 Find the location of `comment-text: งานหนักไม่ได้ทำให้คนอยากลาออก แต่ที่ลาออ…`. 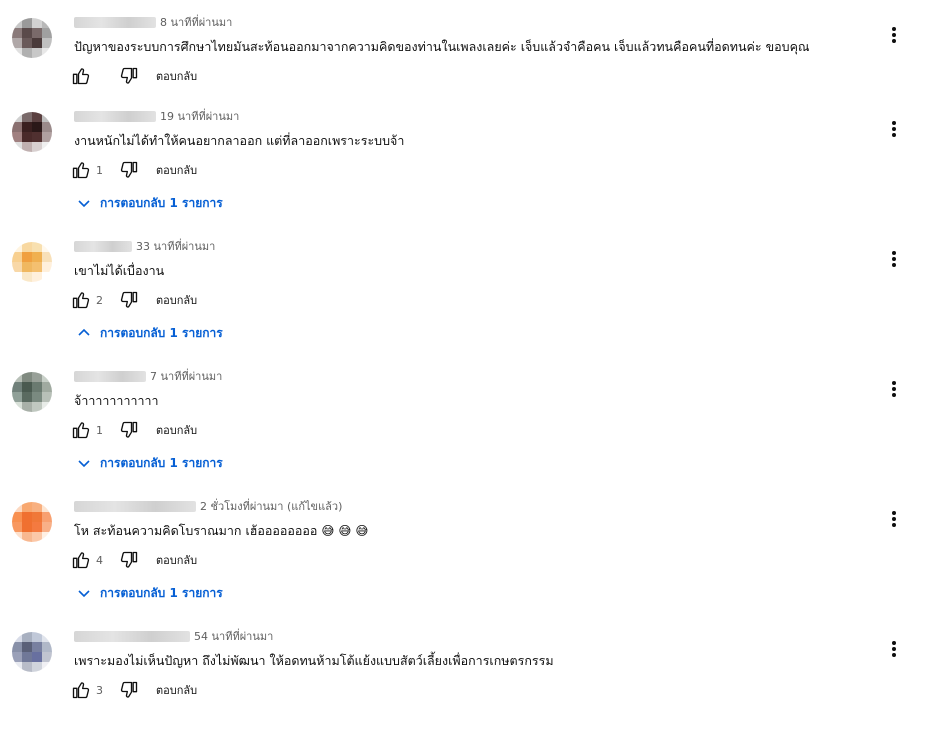

comment-text: งานหนักไม่ได้ทำให้คนอยากลาออก แต่ที่ลาออ… is located at coordinates (239, 140).